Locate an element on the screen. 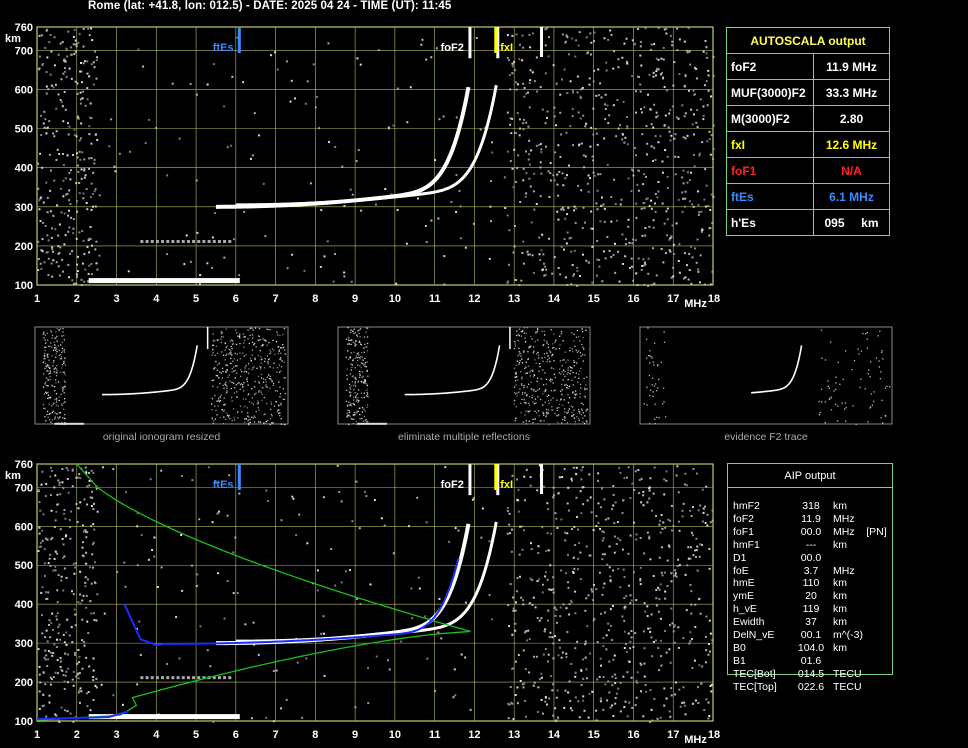 Image resolution: width=968 pixels, height=748 pixels. f2-ordinary-trace is located at coordinates (343, 147).